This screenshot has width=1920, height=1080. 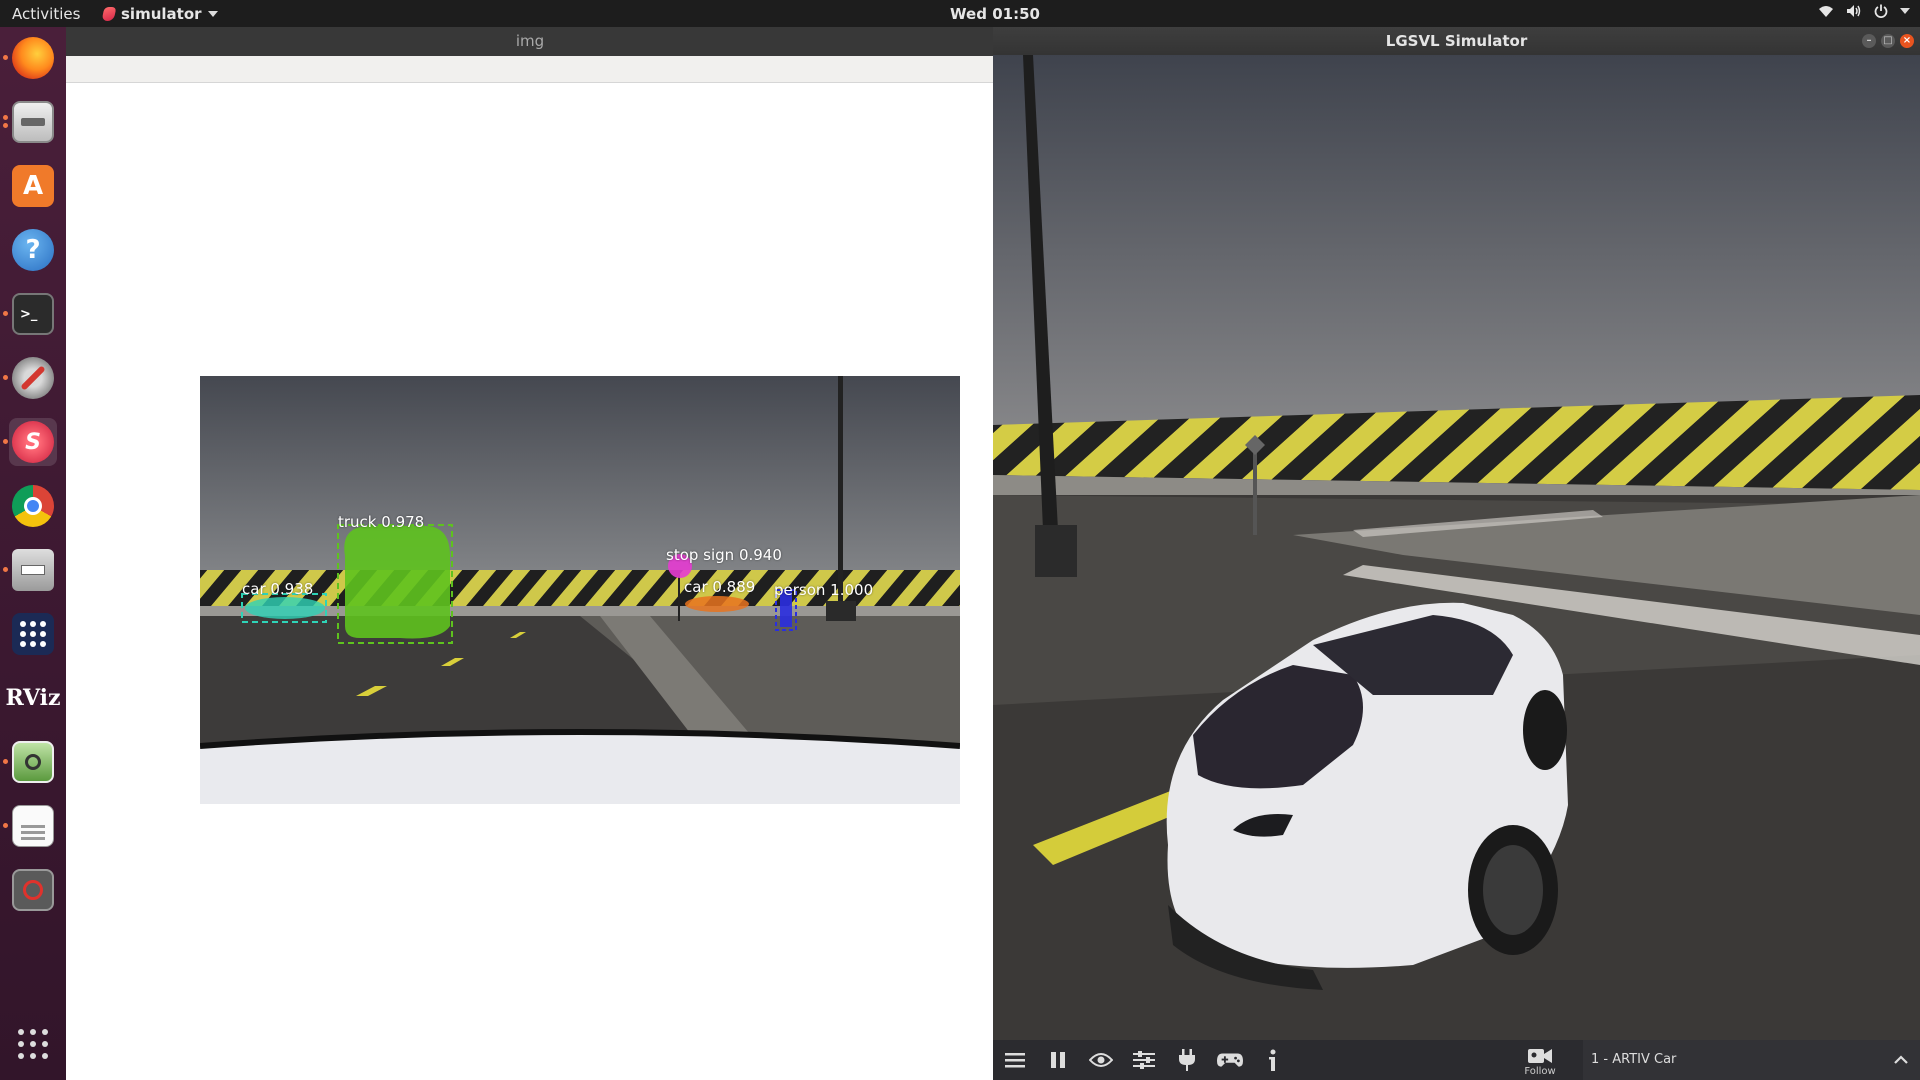 I want to click on plug-icon, so click(x=1187, y=1060).